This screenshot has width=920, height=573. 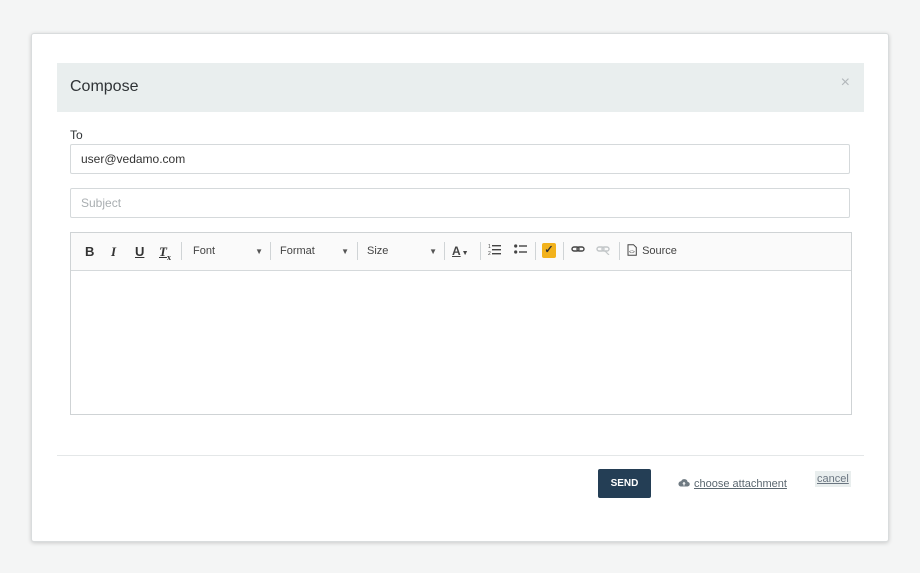 I want to click on remove-format-x-icon: x, so click(x=168, y=257).